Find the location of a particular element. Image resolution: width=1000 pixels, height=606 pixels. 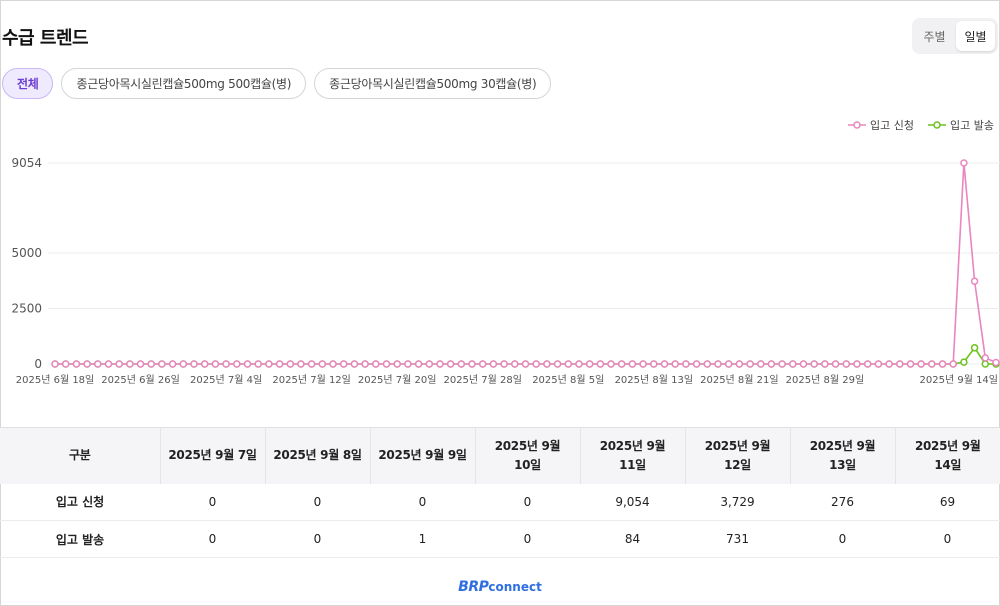

daily-toggle-button: 일별 is located at coordinates (975, 36).